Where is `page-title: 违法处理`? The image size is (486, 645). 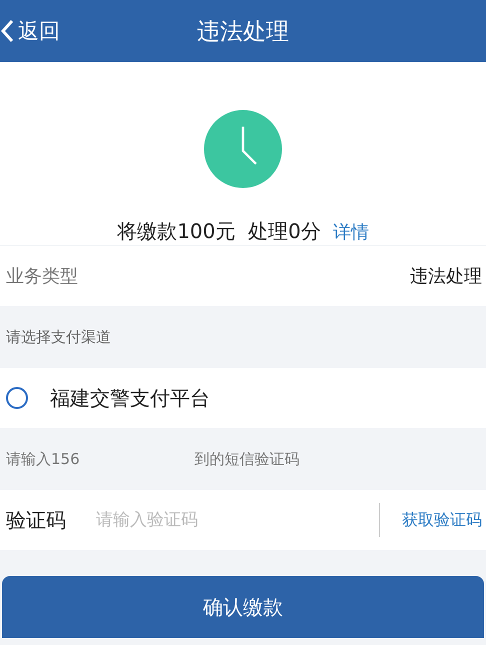 page-title: 违法处理 is located at coordinates (243, 32).